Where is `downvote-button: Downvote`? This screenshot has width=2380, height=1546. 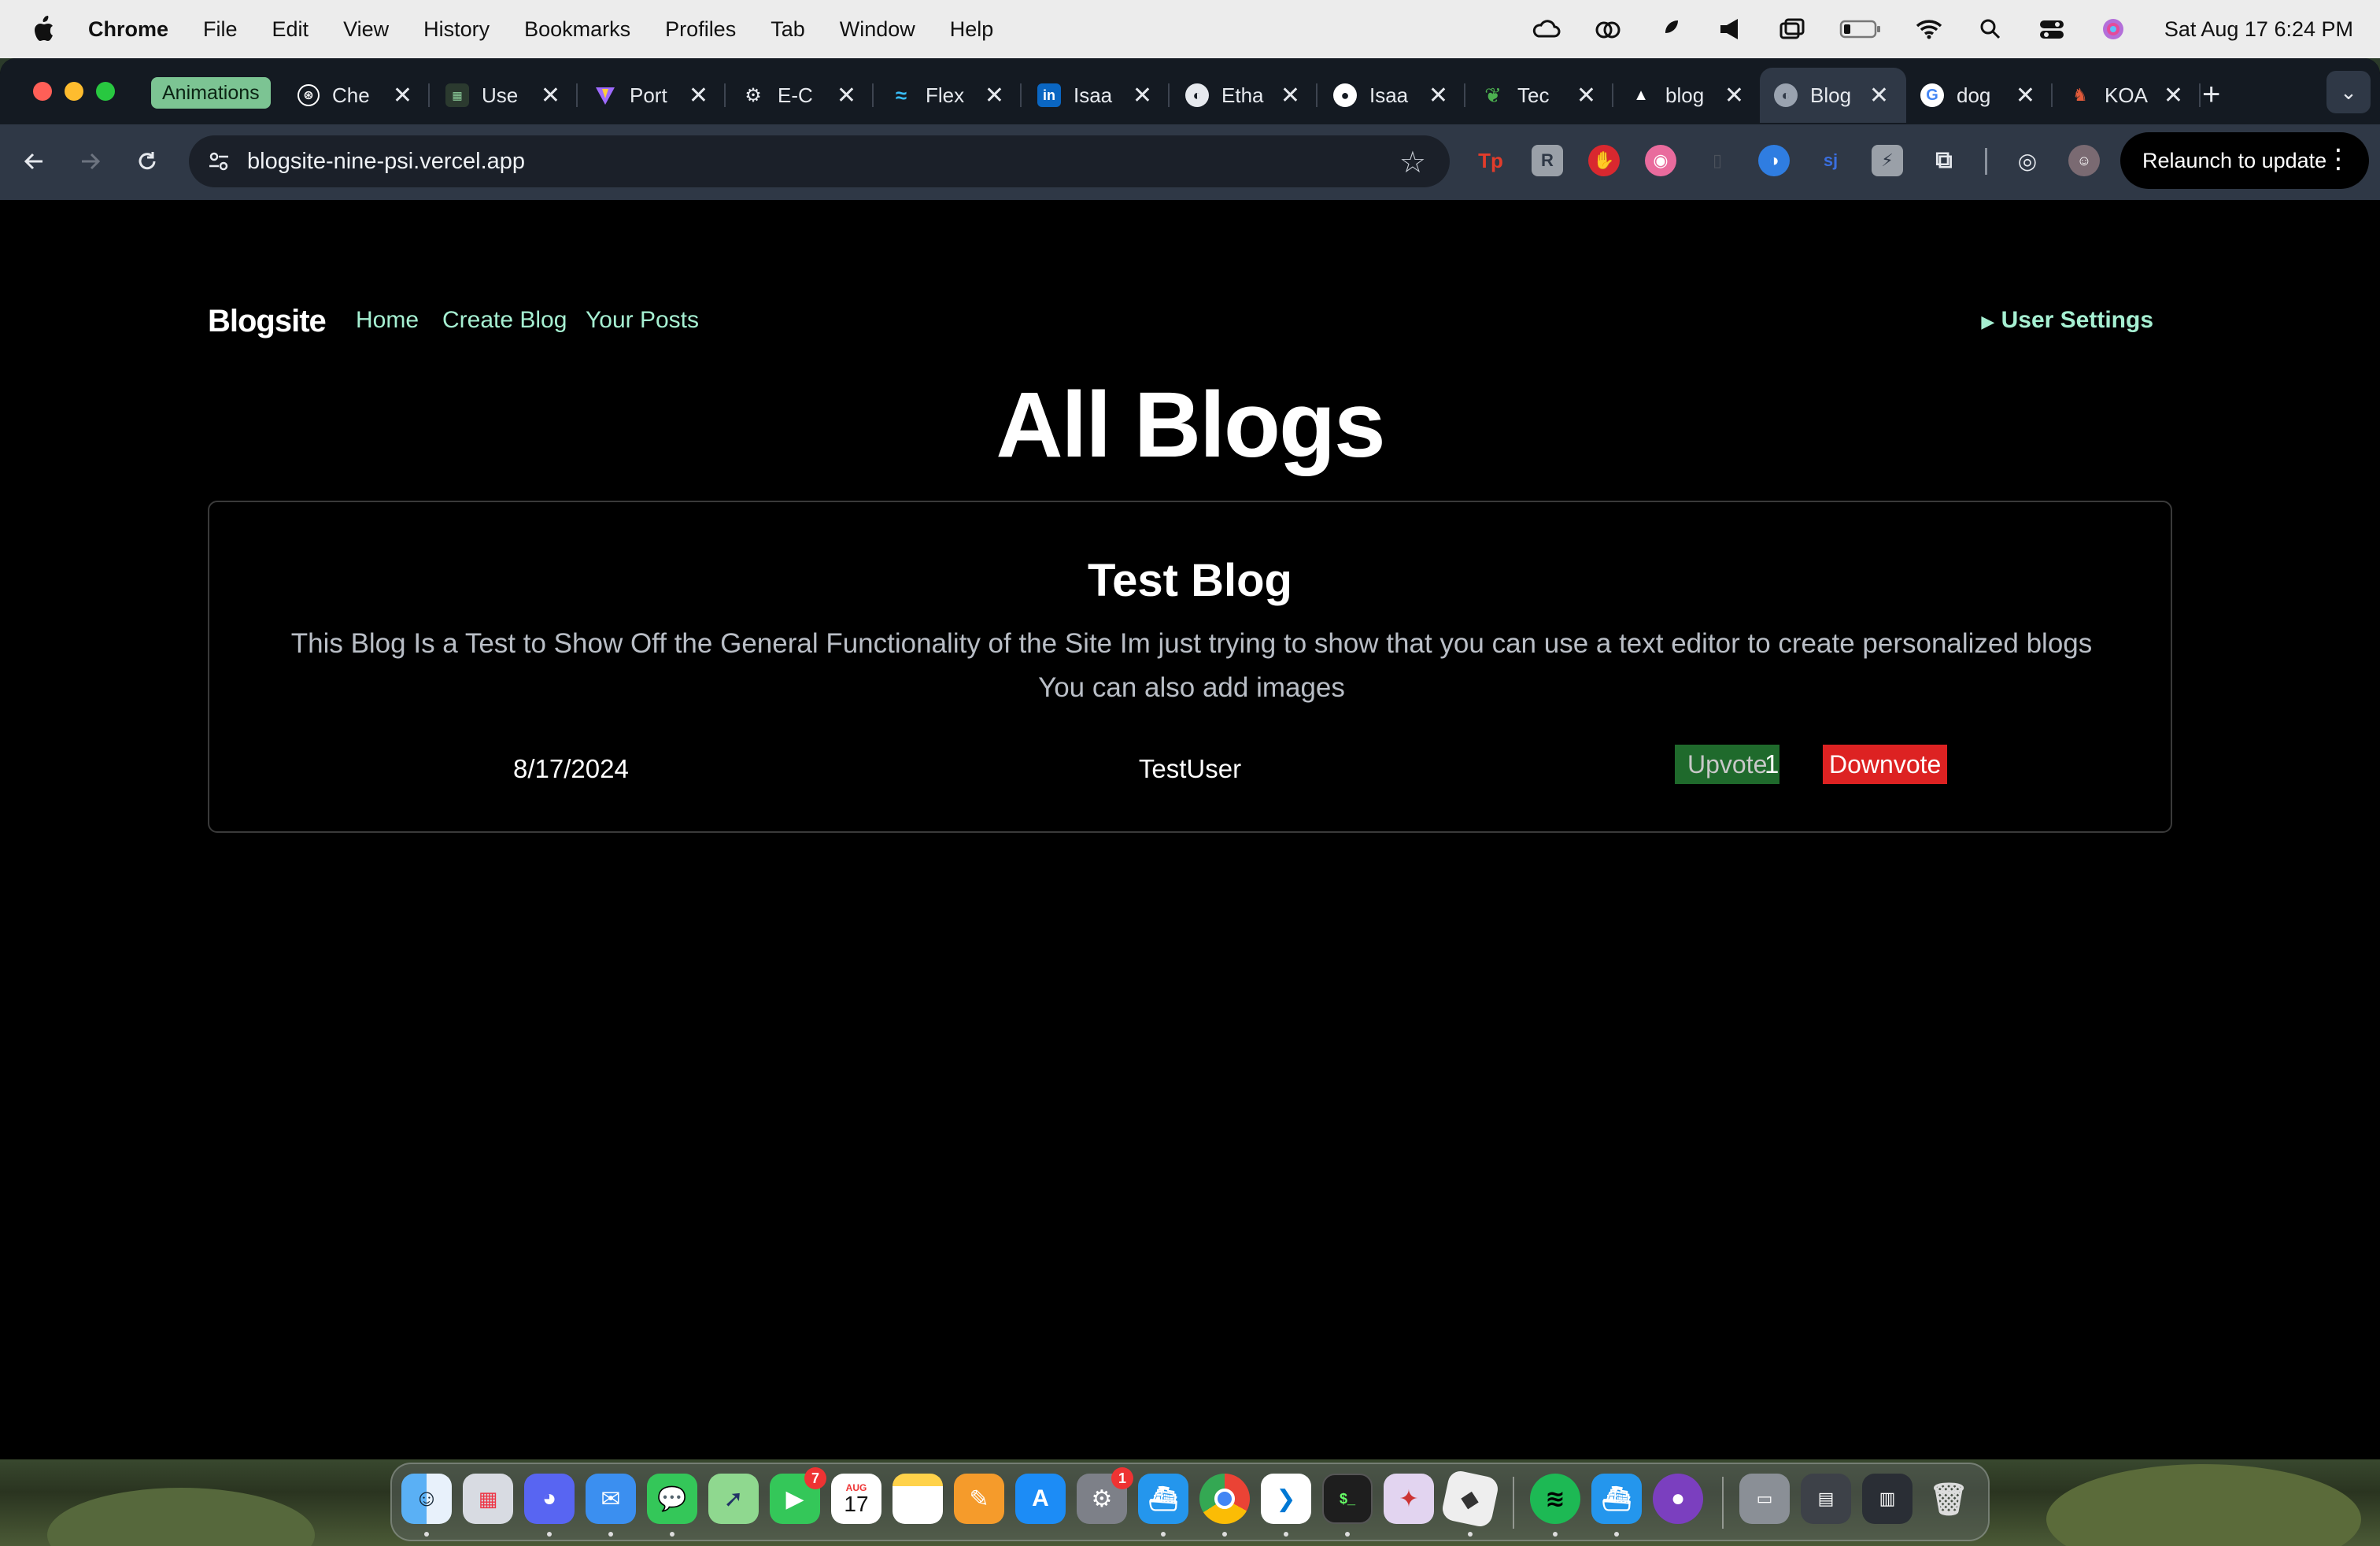
downvote-button: Downvote is located at coordinates (1885, 764).